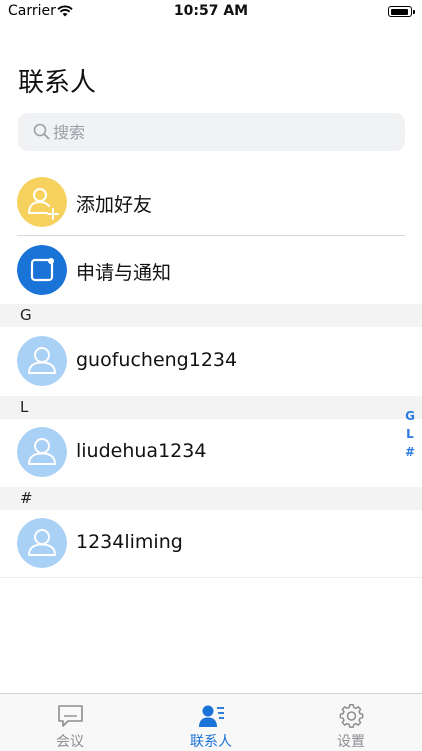 This screenshot has width=422, height=751. What do you see at coordinates (211, 544) in the screenshot?
I see `contact-row: 1234liming` at bounding box center [211, 544].